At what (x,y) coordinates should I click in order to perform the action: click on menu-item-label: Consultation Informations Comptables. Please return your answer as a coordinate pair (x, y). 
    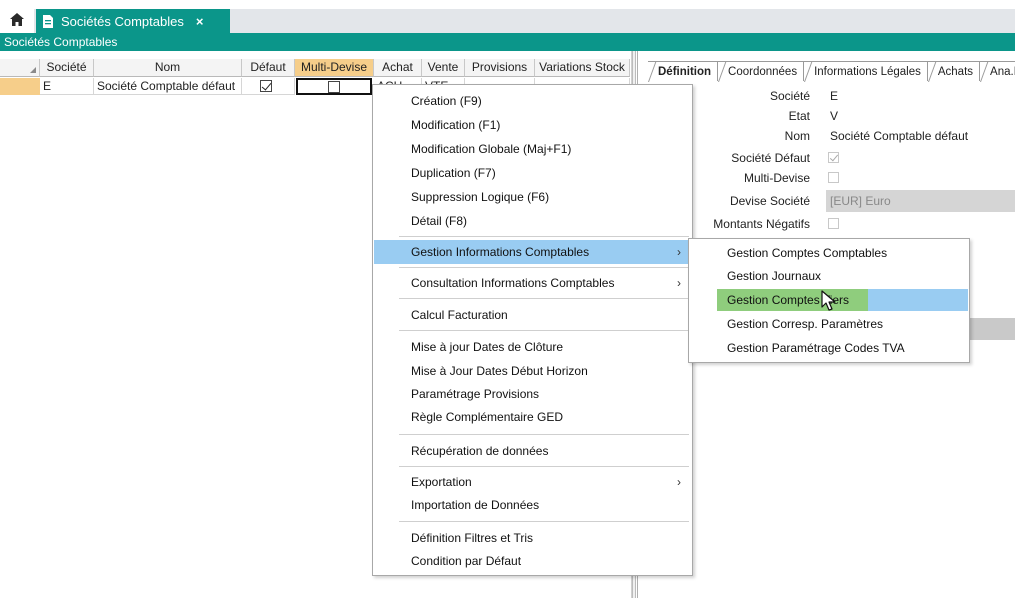
    Looking at the image, I should click on (513, 283).